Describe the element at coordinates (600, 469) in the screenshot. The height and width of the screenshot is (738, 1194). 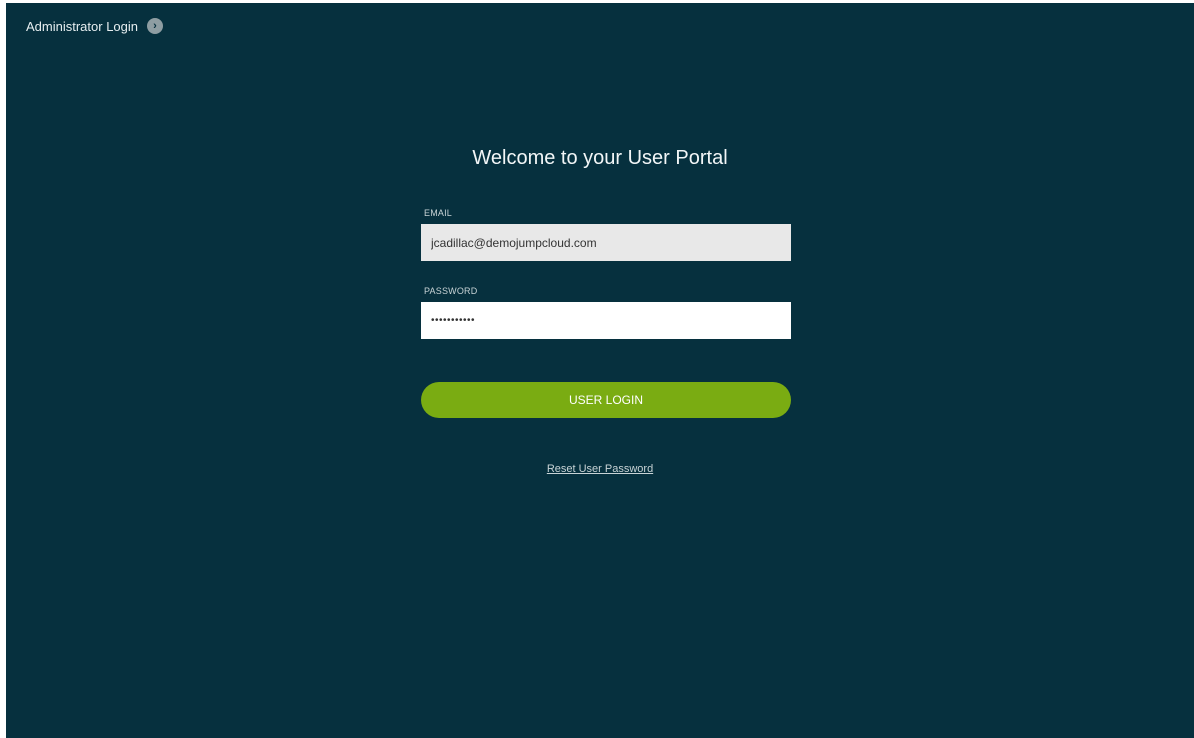
I see `reset-password-link: Reset User Password` at that location.